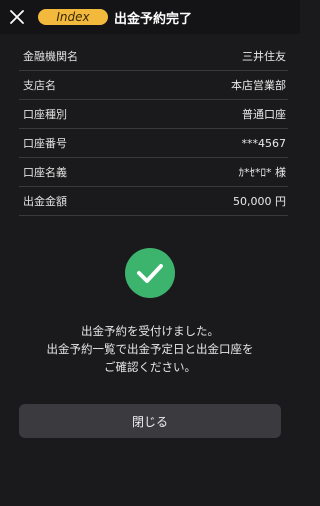 This screenshot has width=320, height=506. I want to click on detail-row-bank: 金融機関名 三井住友, so click(153, 56).